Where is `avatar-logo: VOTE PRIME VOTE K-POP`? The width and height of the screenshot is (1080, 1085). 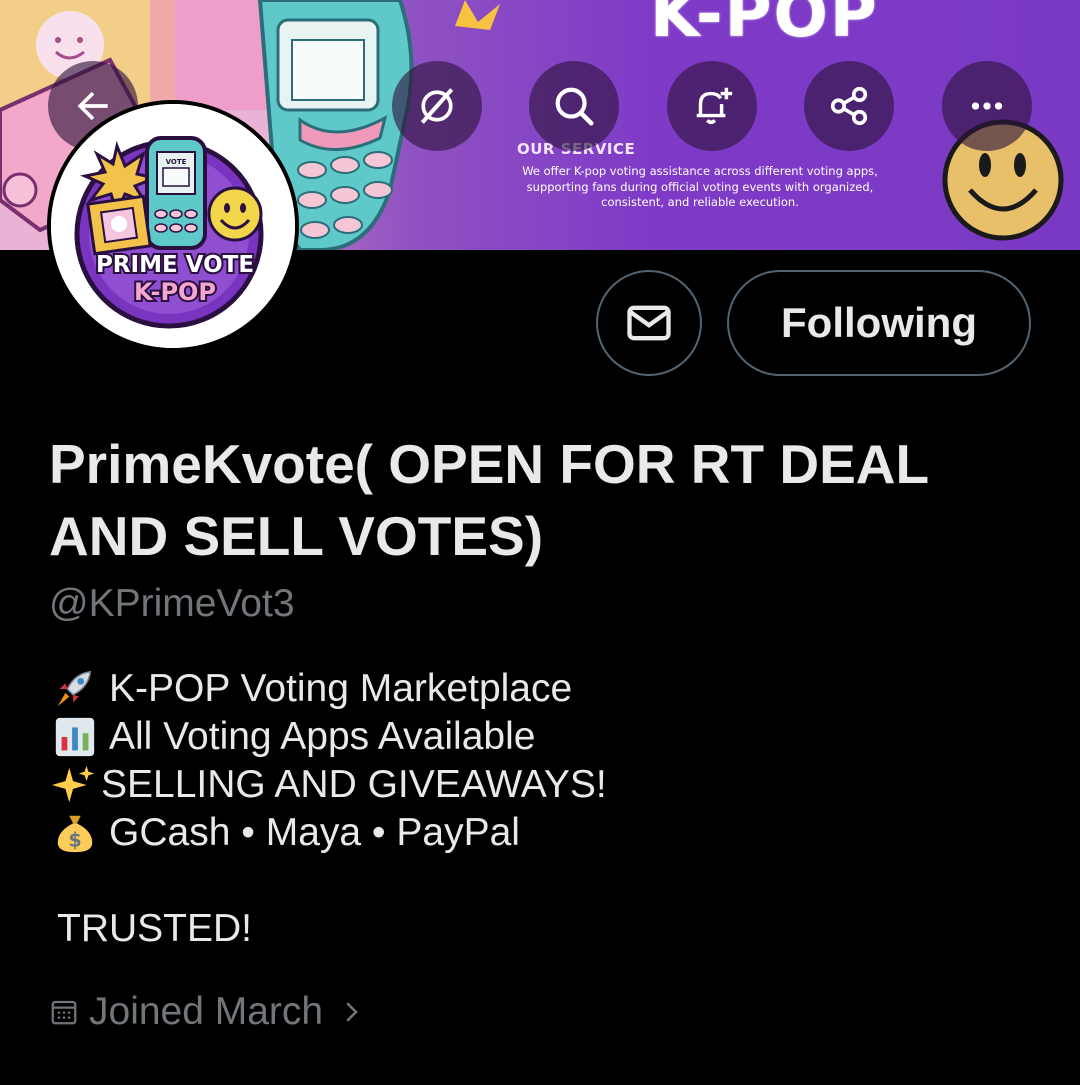
avatar-logo: VOTE PRIME VOTE K-POP is located at coordinates (173, 226).